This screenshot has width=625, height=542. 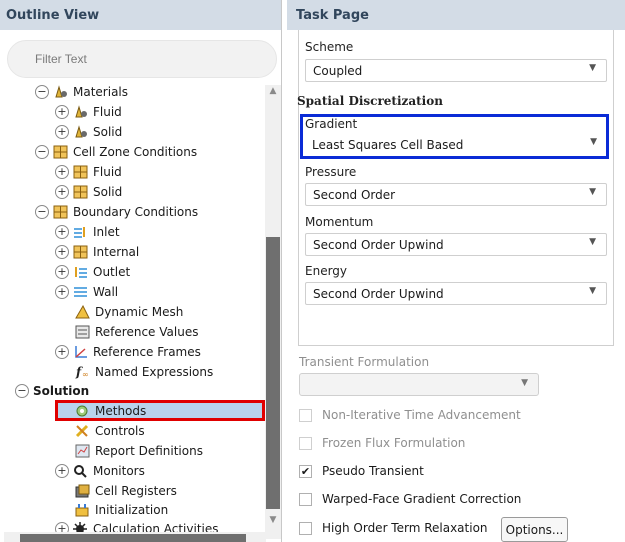 What do you see at coordinates (339, 222) in the screenshot?
I see `momentum-label: Momentum` at bounding box center [339, 222].